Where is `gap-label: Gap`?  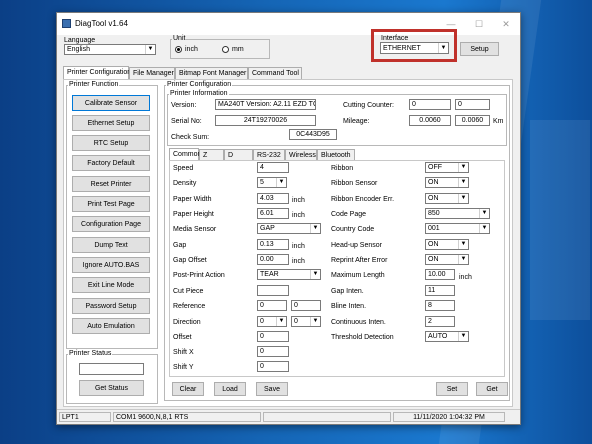
gap-label: Gap is located at coordinates (180, 245).